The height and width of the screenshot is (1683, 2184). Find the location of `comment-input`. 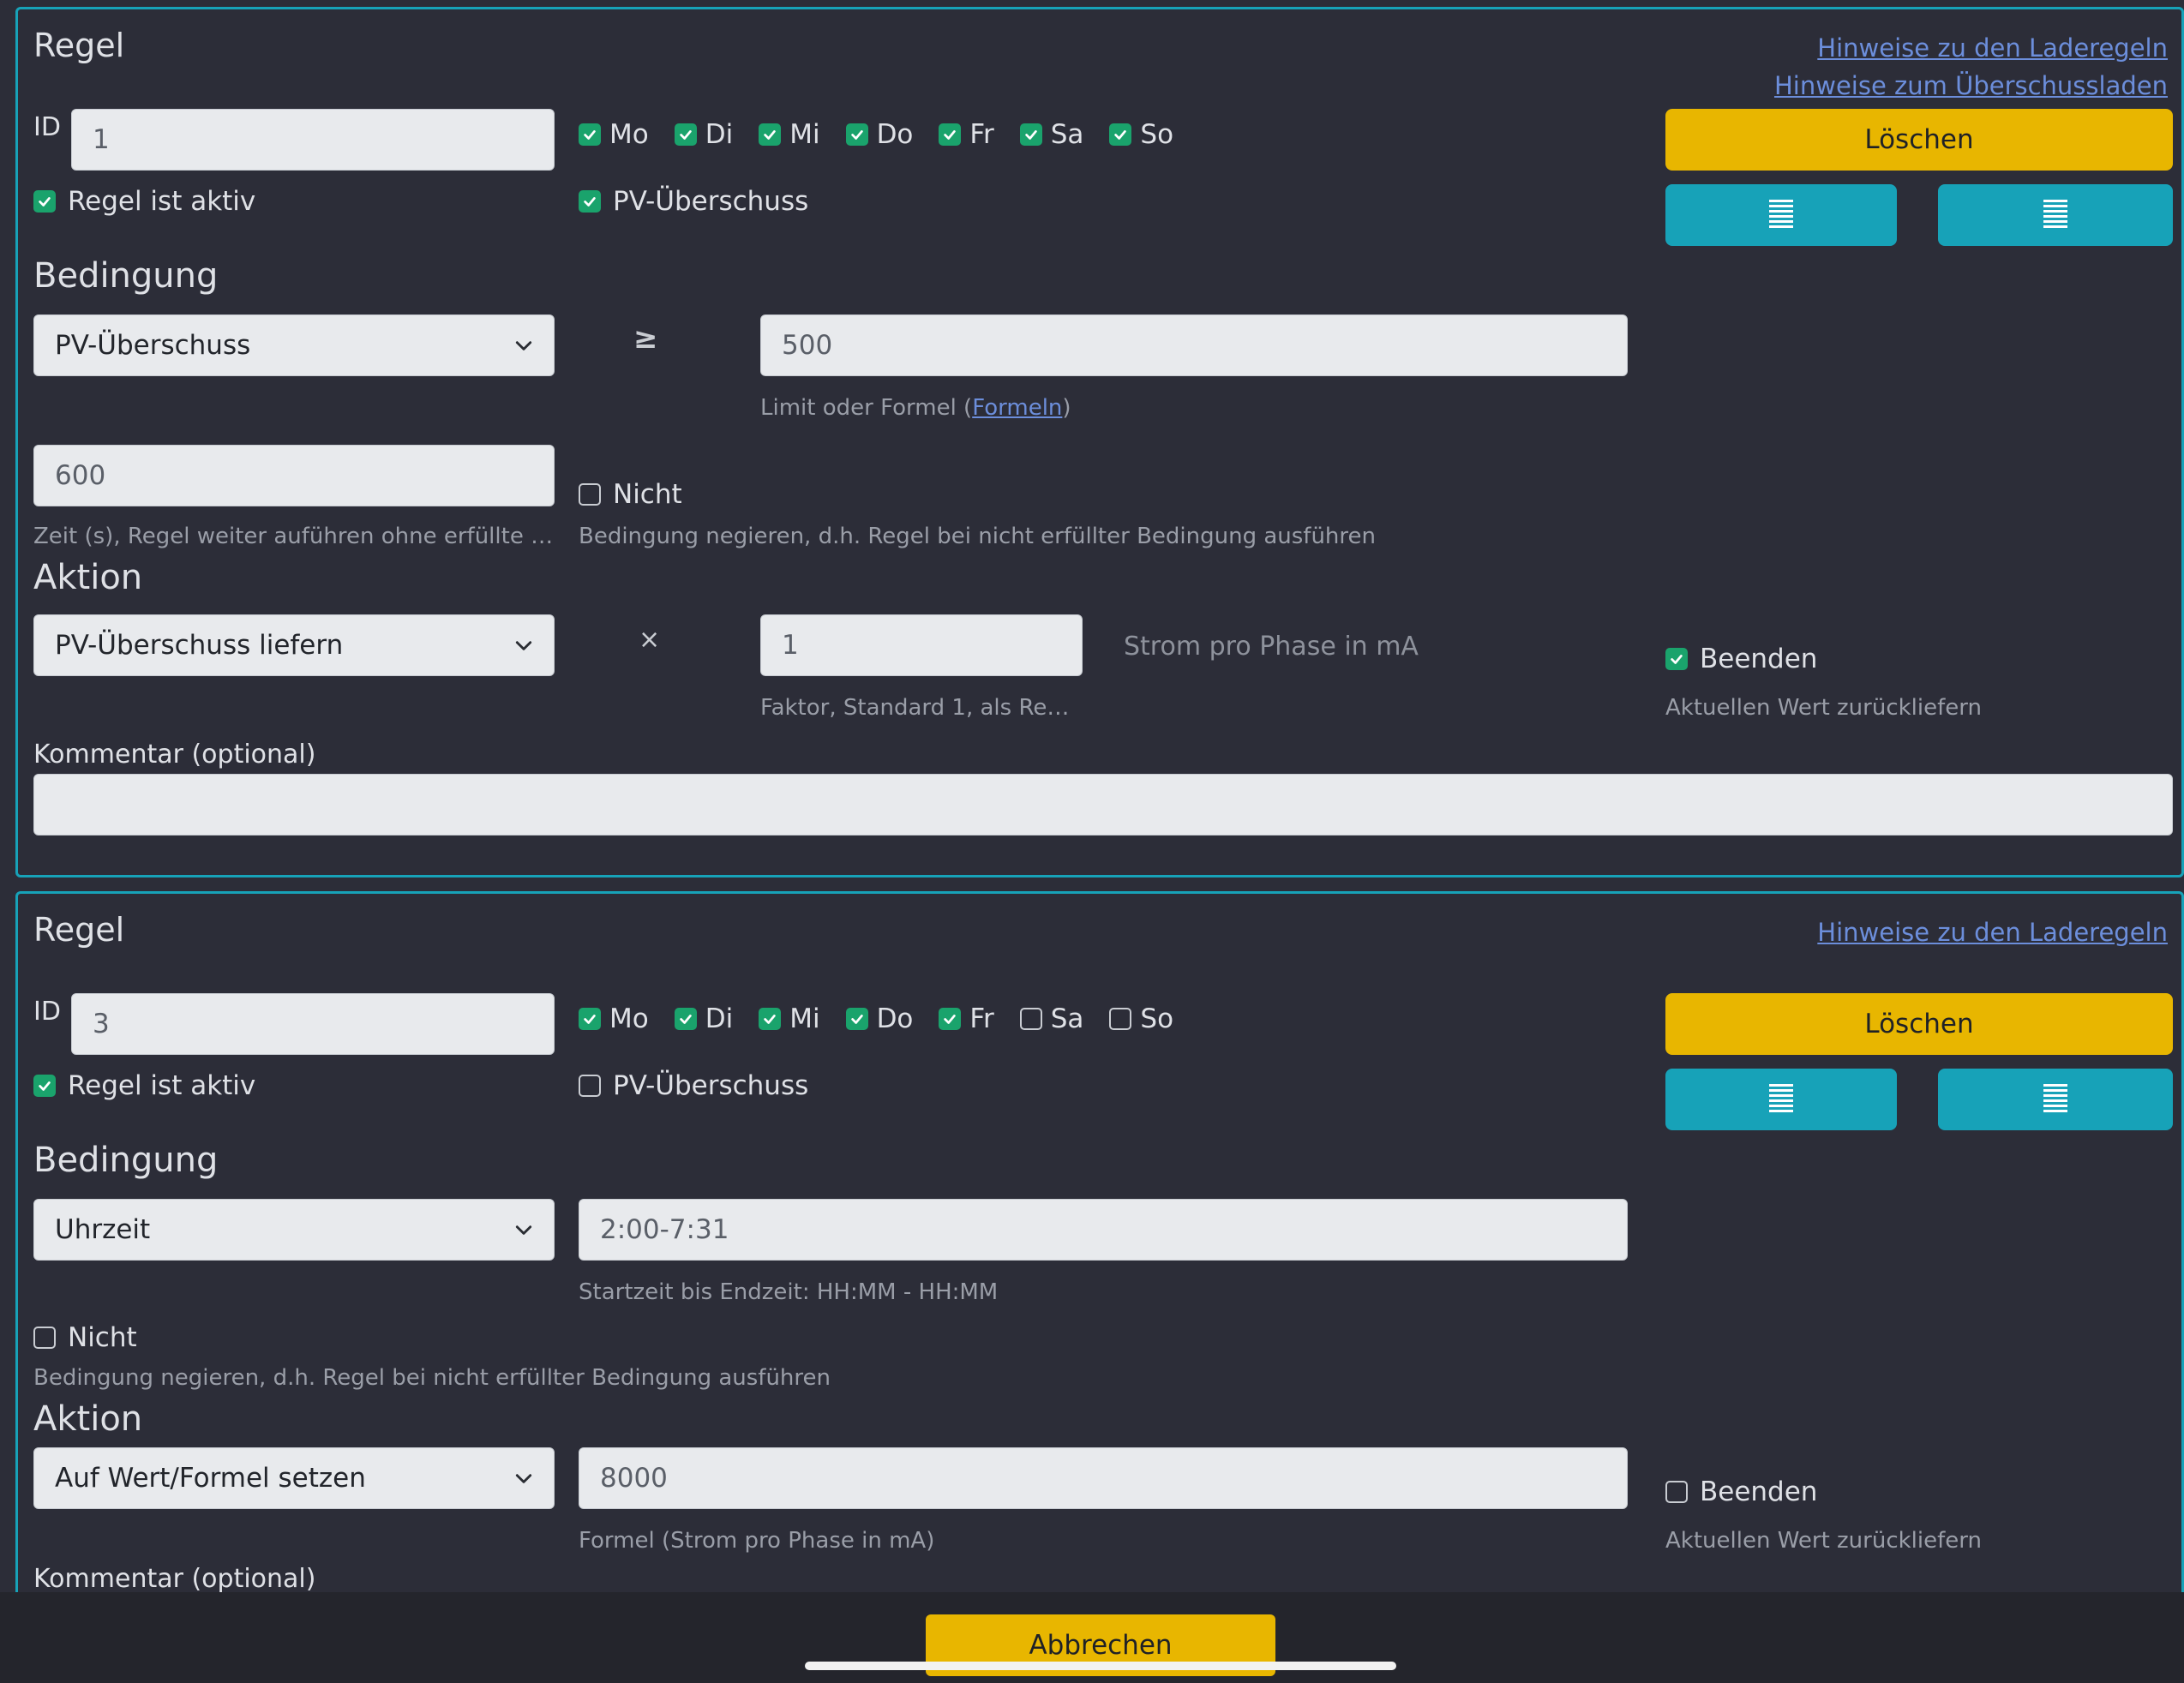

comment-input is located at coordinates (1103, 805).